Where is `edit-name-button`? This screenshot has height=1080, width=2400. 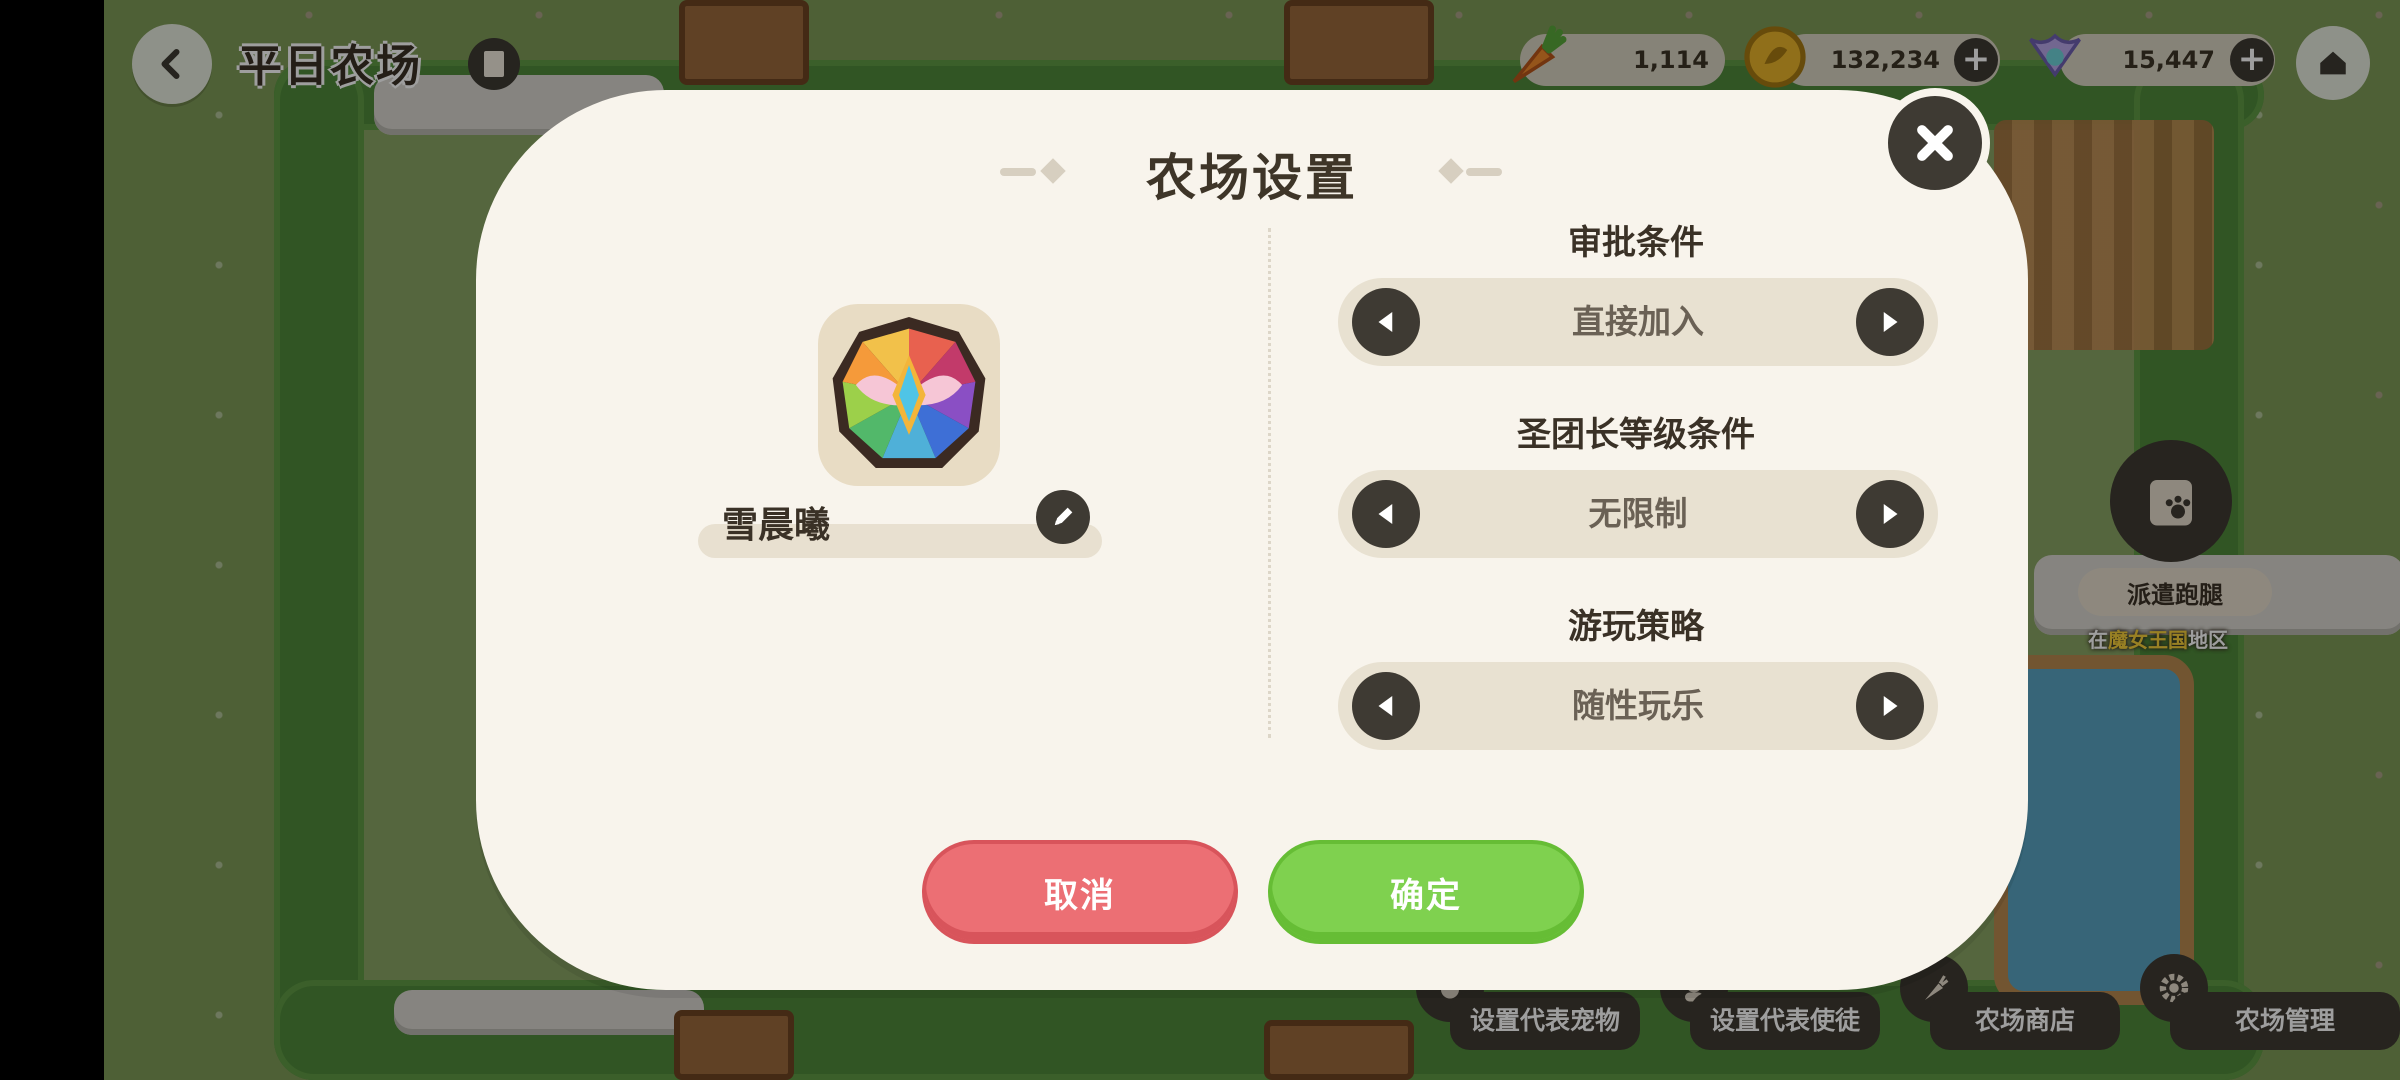
edit-name-button is located at coordinates (1063, 517).